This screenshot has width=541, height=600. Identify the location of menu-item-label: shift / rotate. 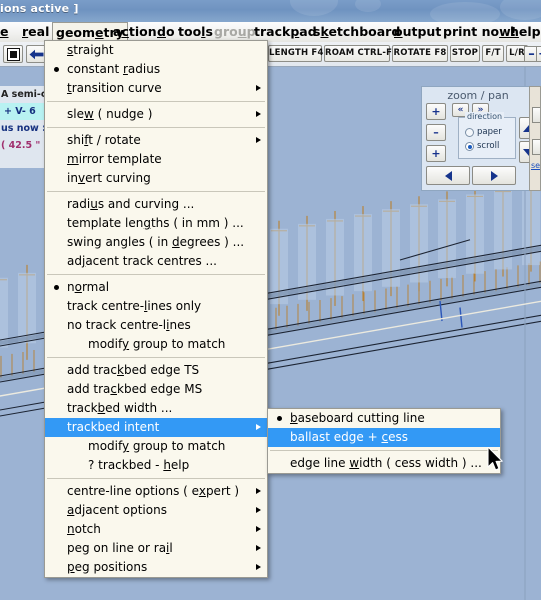
(104, 140).